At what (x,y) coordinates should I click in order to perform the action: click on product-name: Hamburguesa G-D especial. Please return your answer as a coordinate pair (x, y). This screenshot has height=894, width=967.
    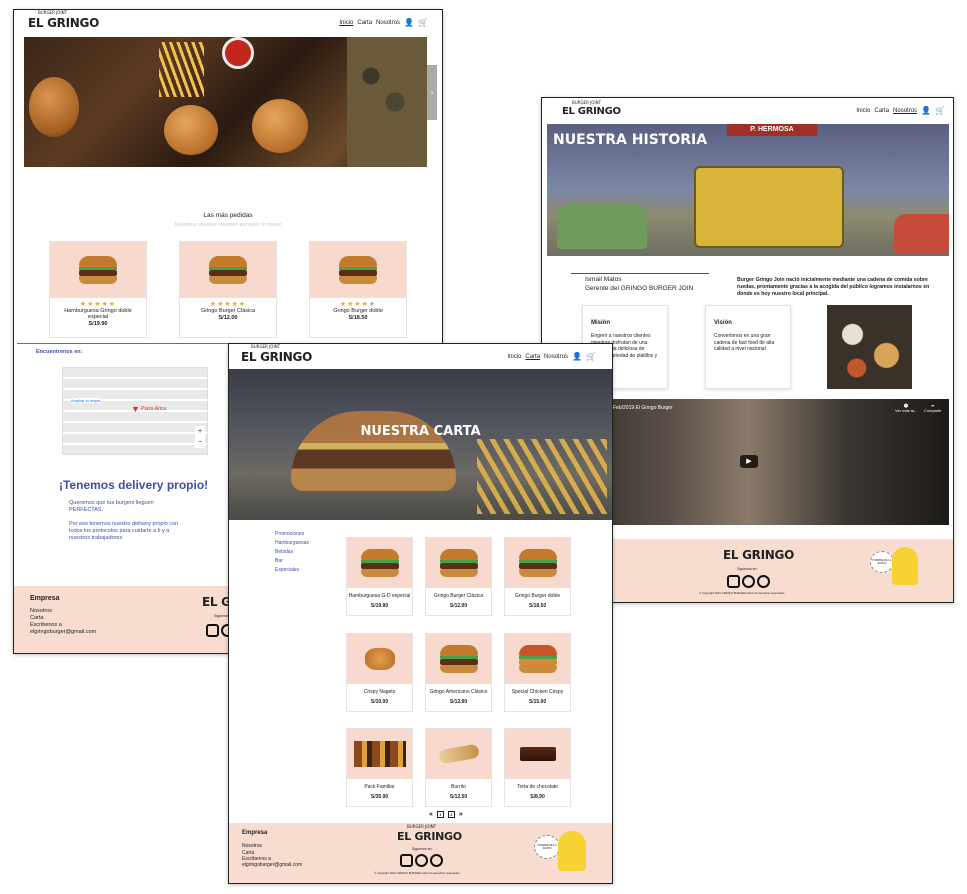
    Looking at the image, I should click on (379, 596).